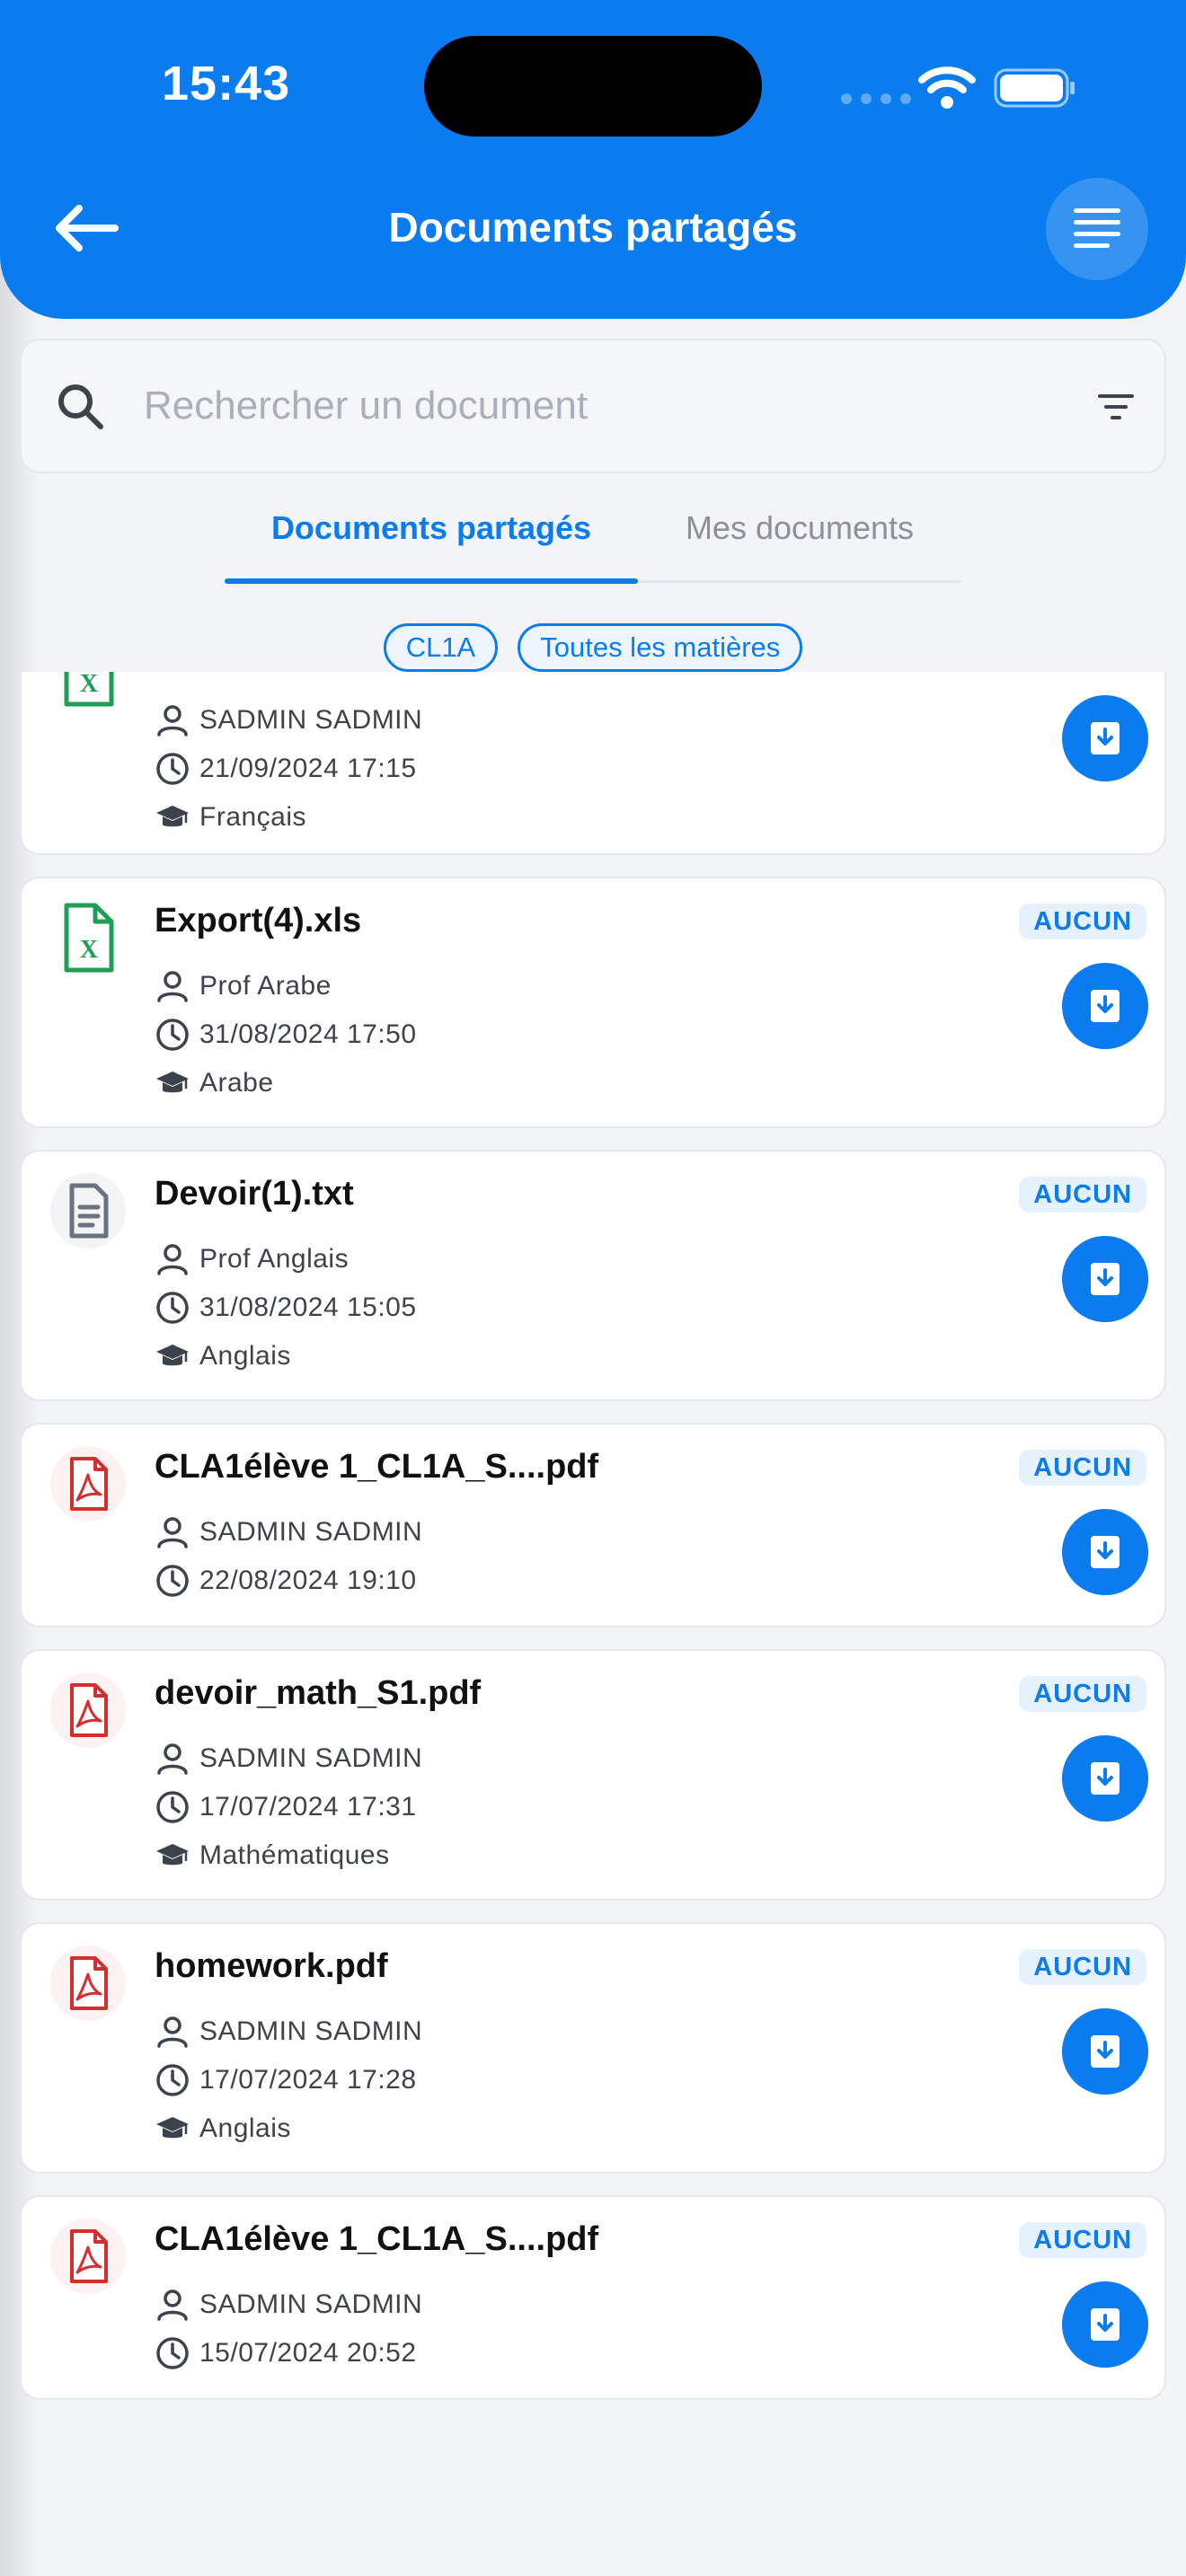  I want to click on subject-chip: Toutes les matières, so click(660, 647).